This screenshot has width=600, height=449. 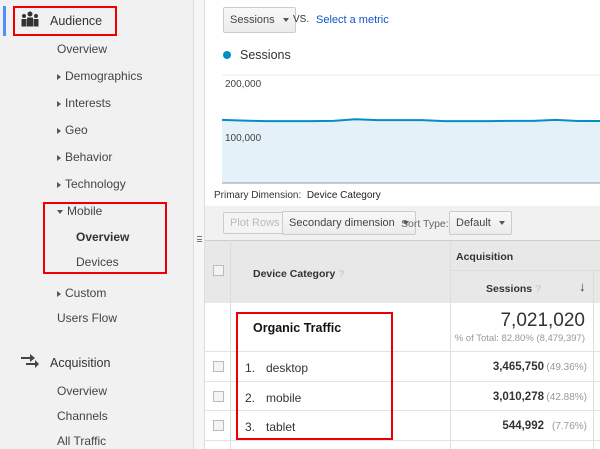 I want to click on device-category-header: Device Category ?, so click(x=299, y=274).